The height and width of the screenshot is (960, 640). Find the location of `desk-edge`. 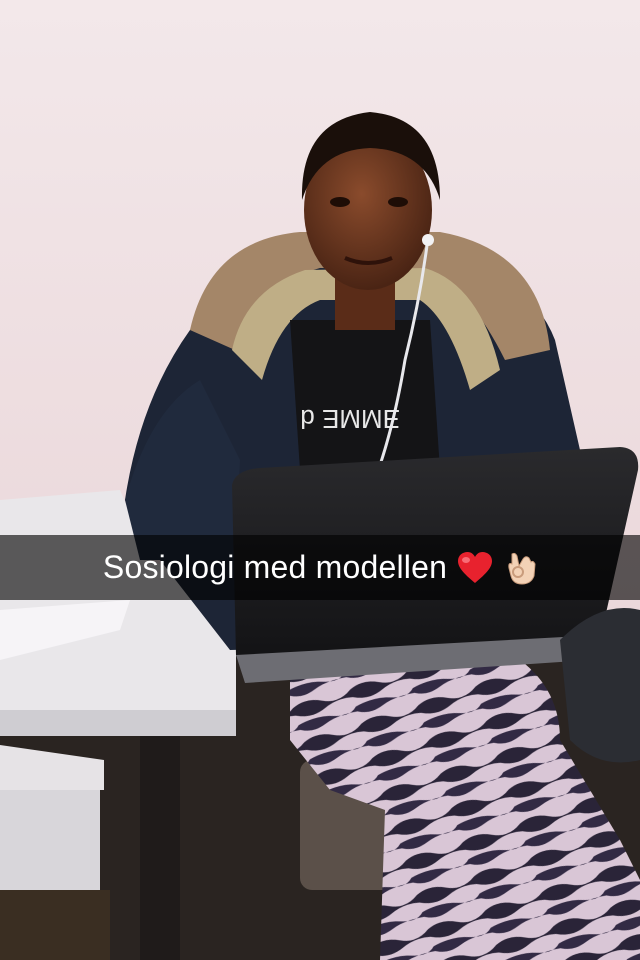

desk-edge is located at coordinates (118, 723).